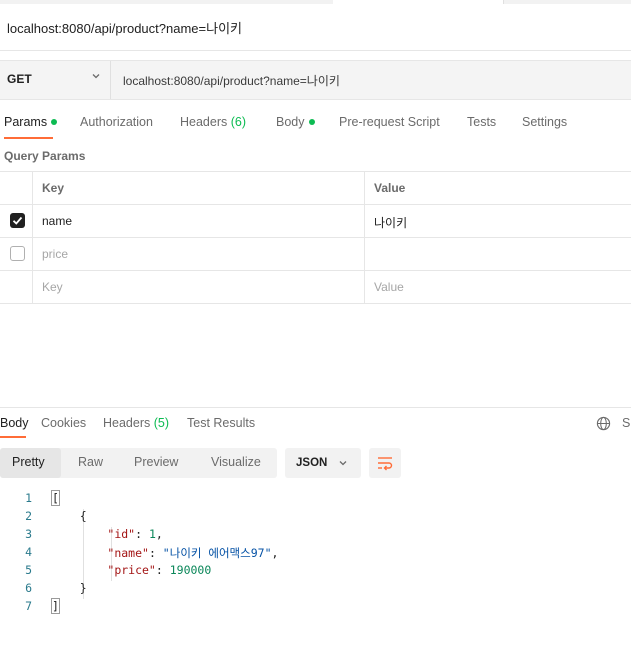 The height and width of the screenshot is (661, 631). I want to click on active-response-tab-indicator, so click(13, 437).